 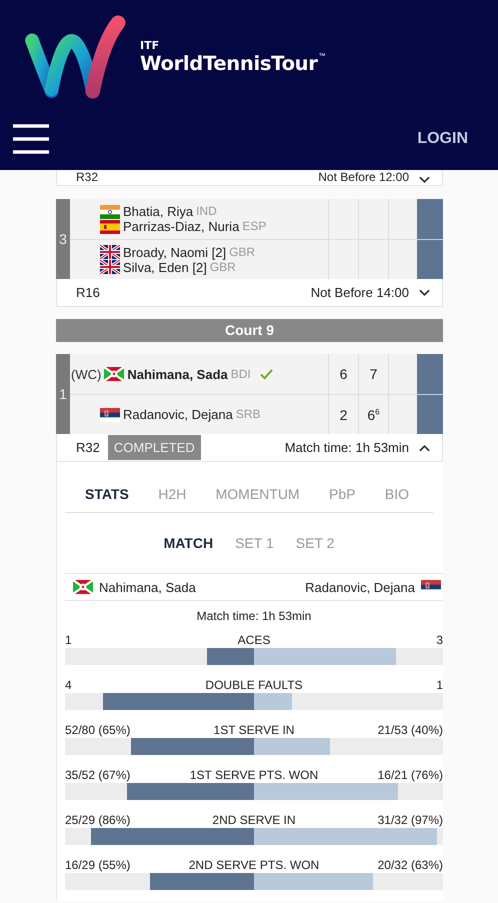 What do you see at coordinates (31, 139) in the screenshot?
I see `menu-icon` at bounding box center [31, 139].